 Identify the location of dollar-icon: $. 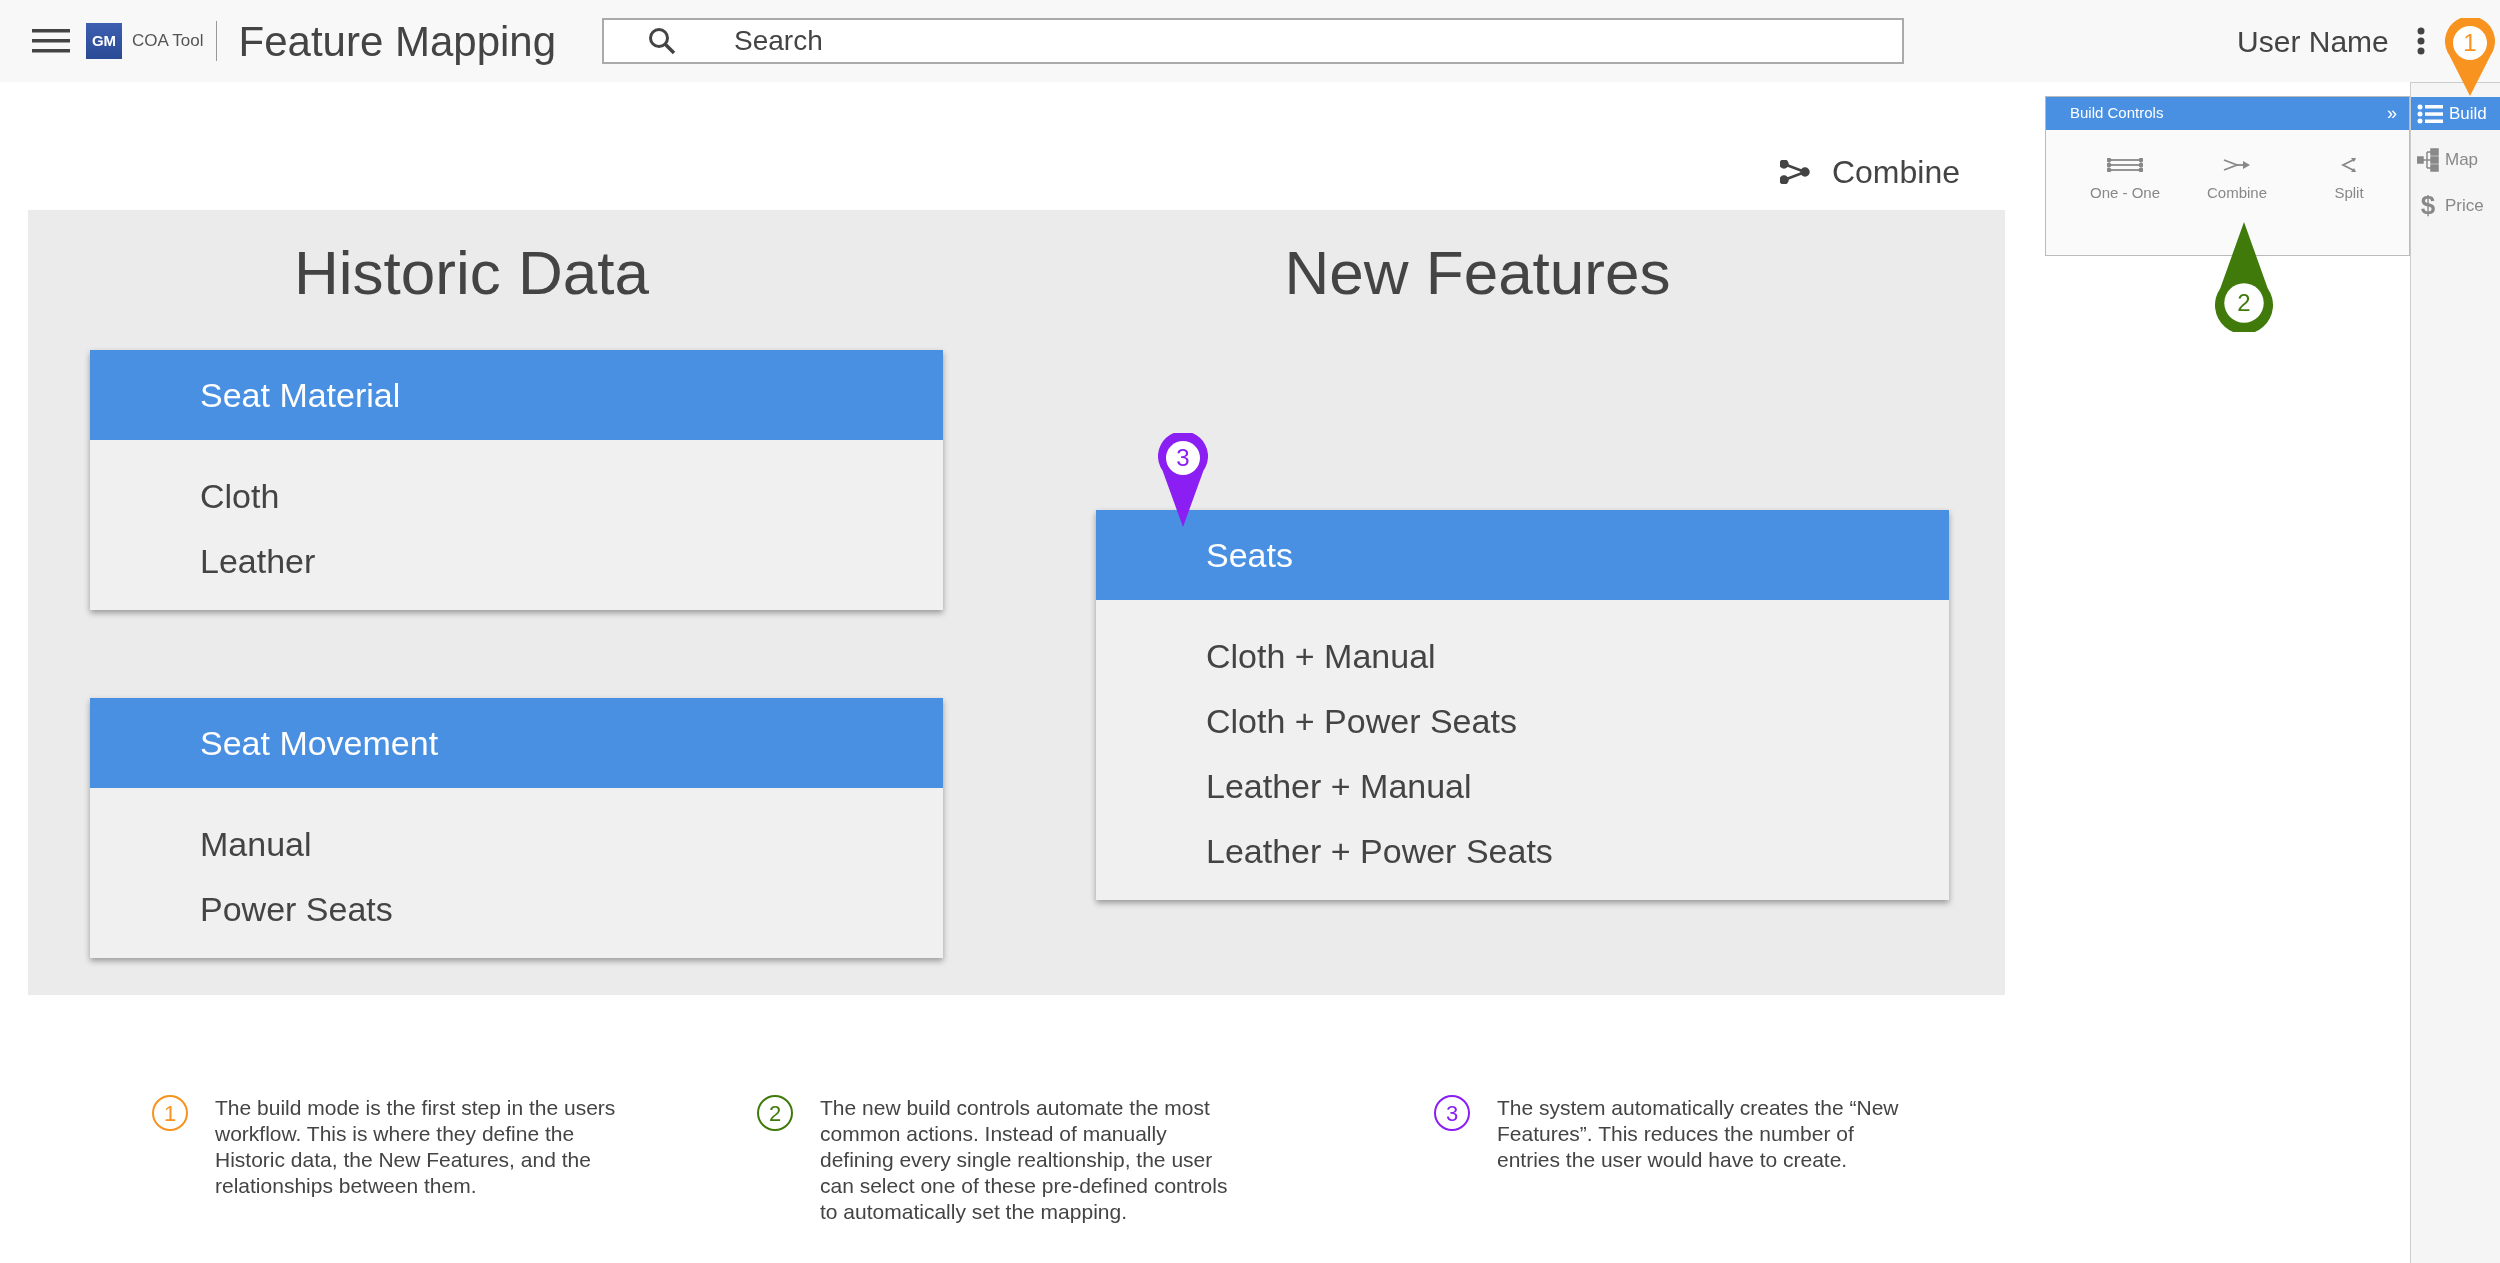
(2428, 205).